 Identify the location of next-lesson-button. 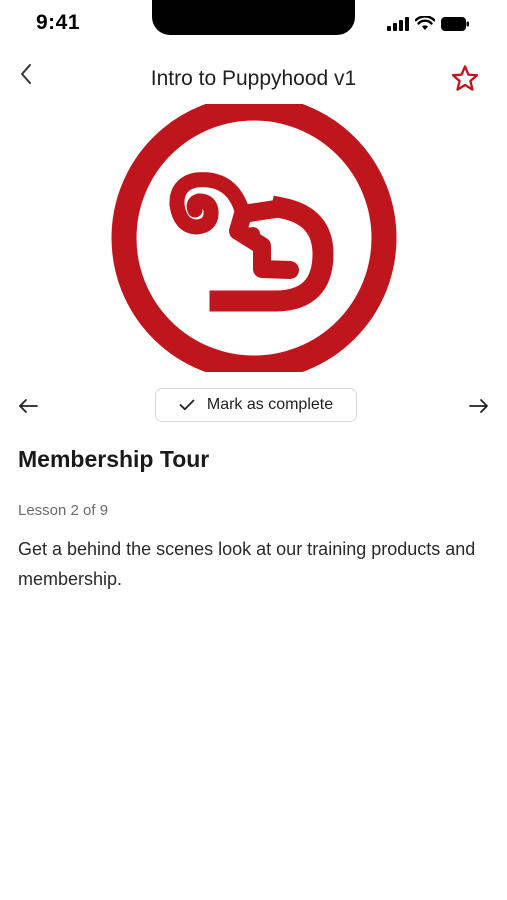
(479, 406).